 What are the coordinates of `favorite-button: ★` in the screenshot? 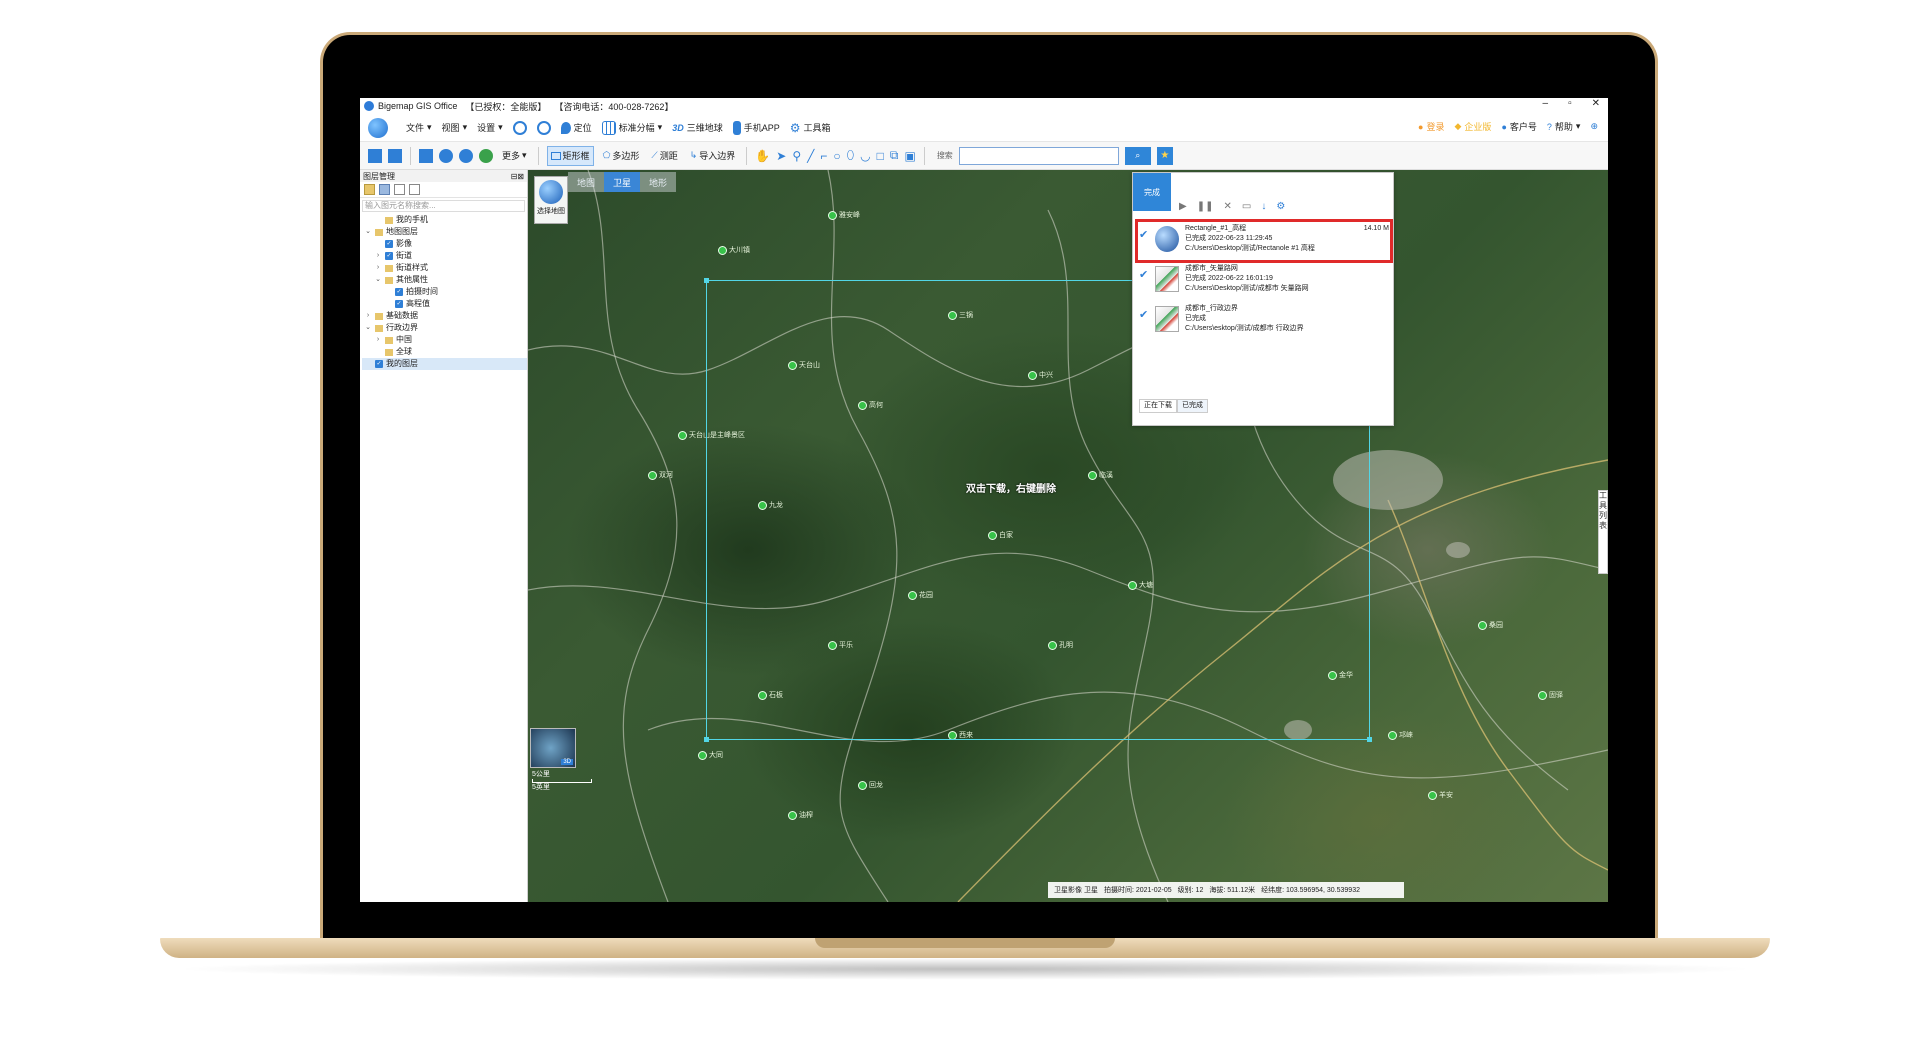 It's located at (1164, 155).